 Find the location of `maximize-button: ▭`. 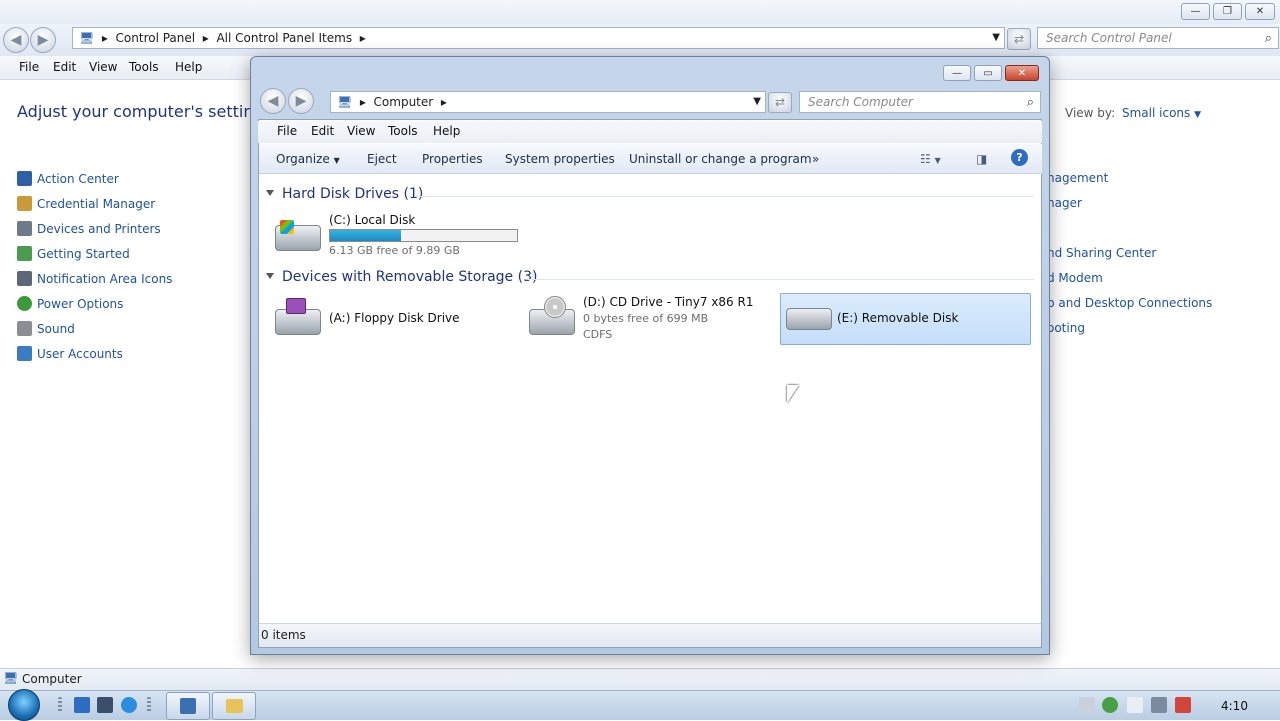

maximize-button: ▭ is located at coordinates (988, 73).